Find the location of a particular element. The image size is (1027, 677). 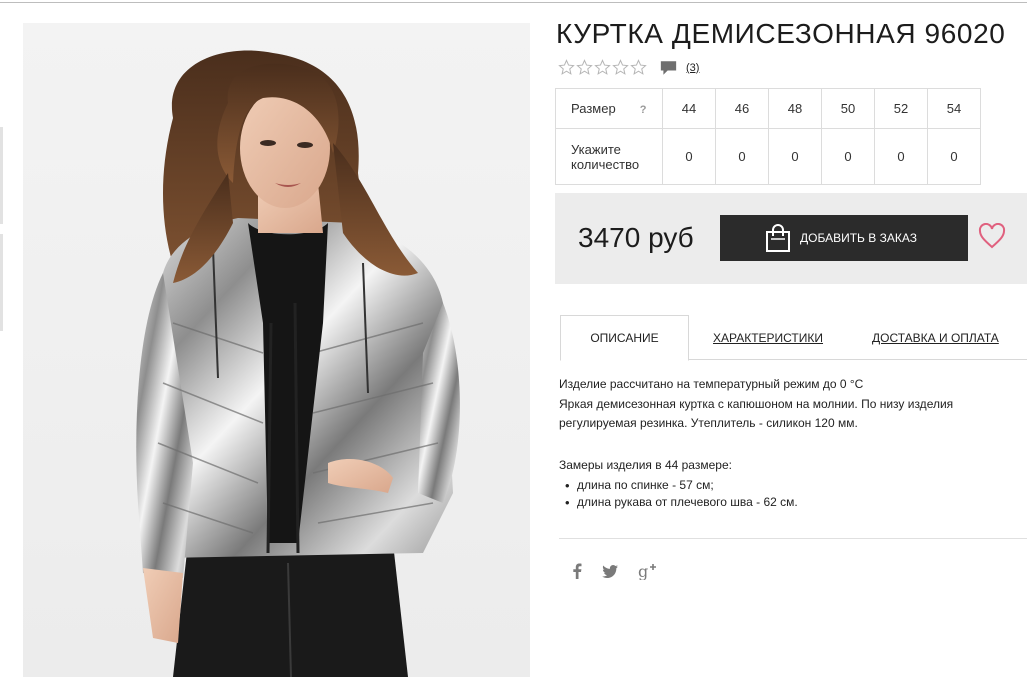

size-option: 46 is located at coordinates (742, 108).